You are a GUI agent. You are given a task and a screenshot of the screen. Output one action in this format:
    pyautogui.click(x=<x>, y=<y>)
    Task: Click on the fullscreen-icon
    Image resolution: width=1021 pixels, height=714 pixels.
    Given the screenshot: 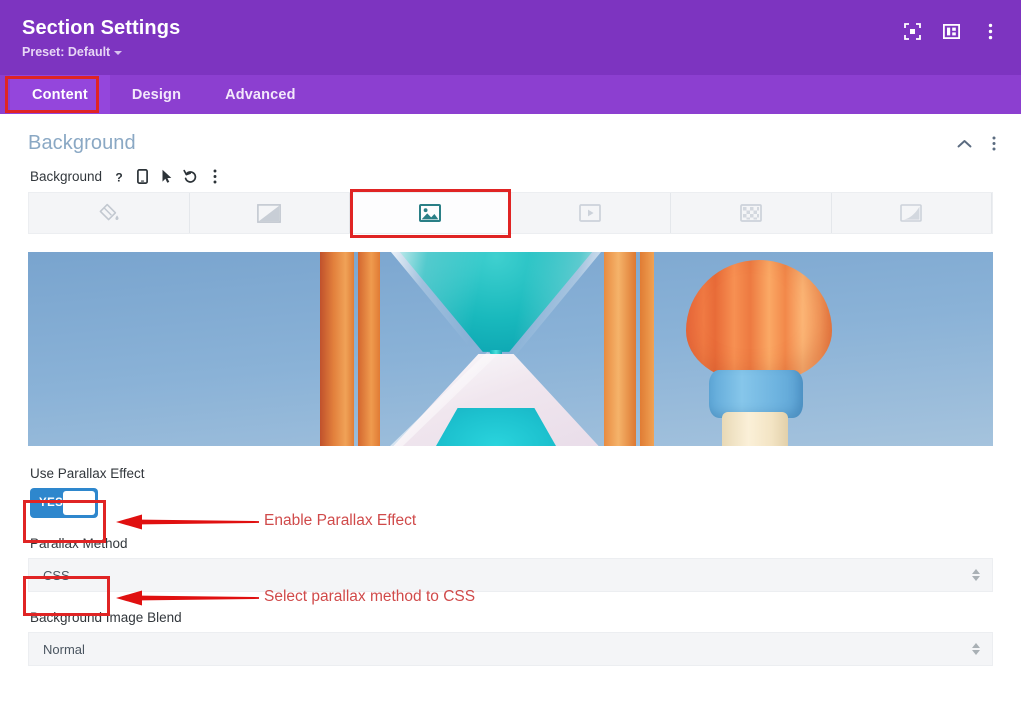 What is the action you would take?
    pyautogui.click(x=912, y=31)
    